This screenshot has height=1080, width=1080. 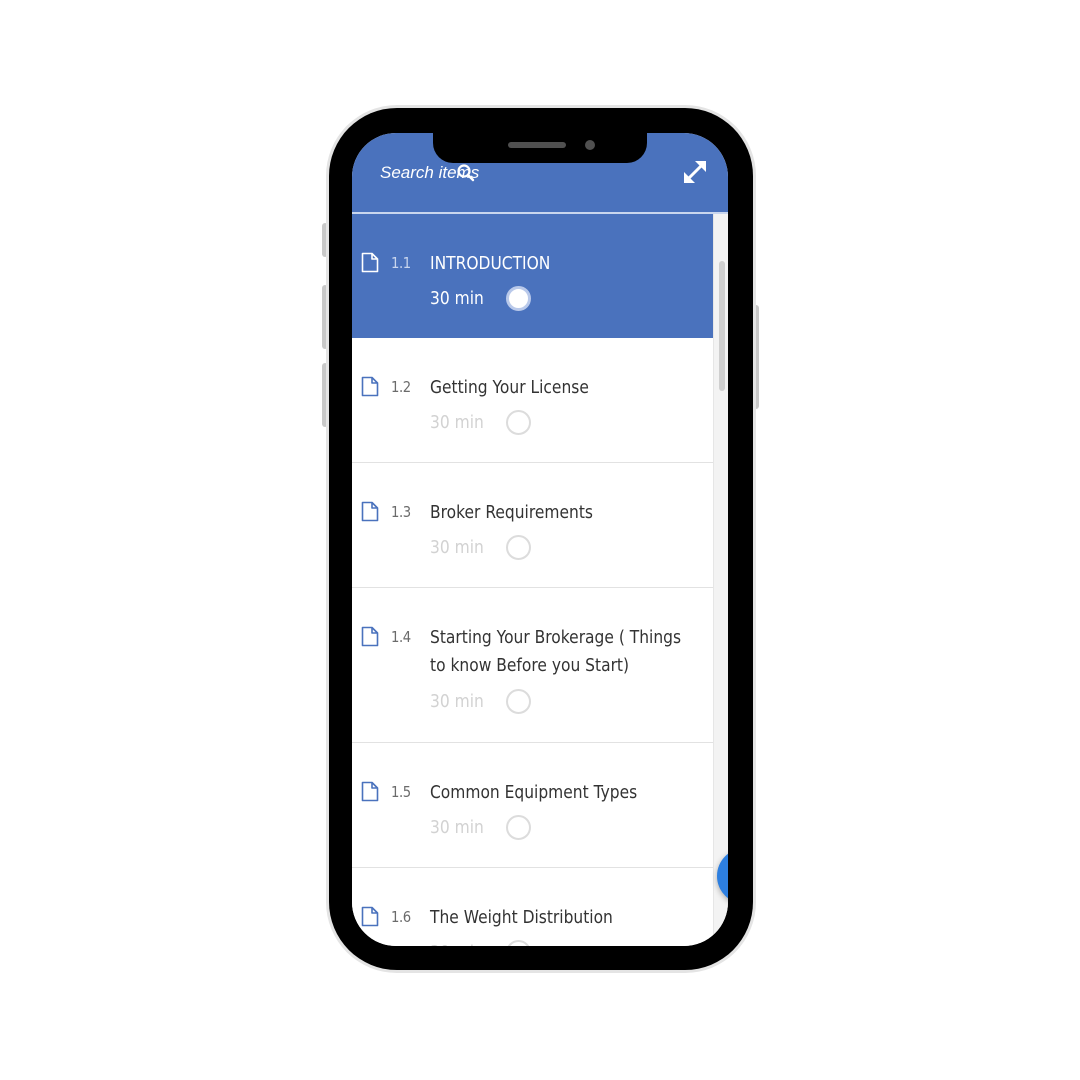 I want to click on speaker-grille, so click(x=537, y=145).